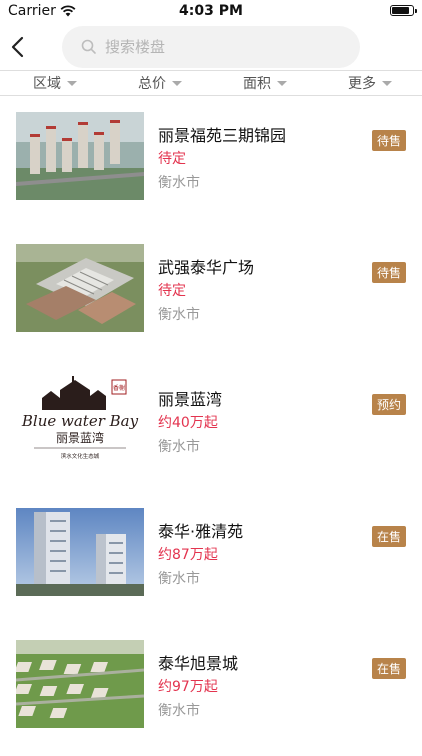 This screenshot has height=756, width=422. Describe the element at coordinates (88, 46) in the screenshot. I see `search-icon` at that location.